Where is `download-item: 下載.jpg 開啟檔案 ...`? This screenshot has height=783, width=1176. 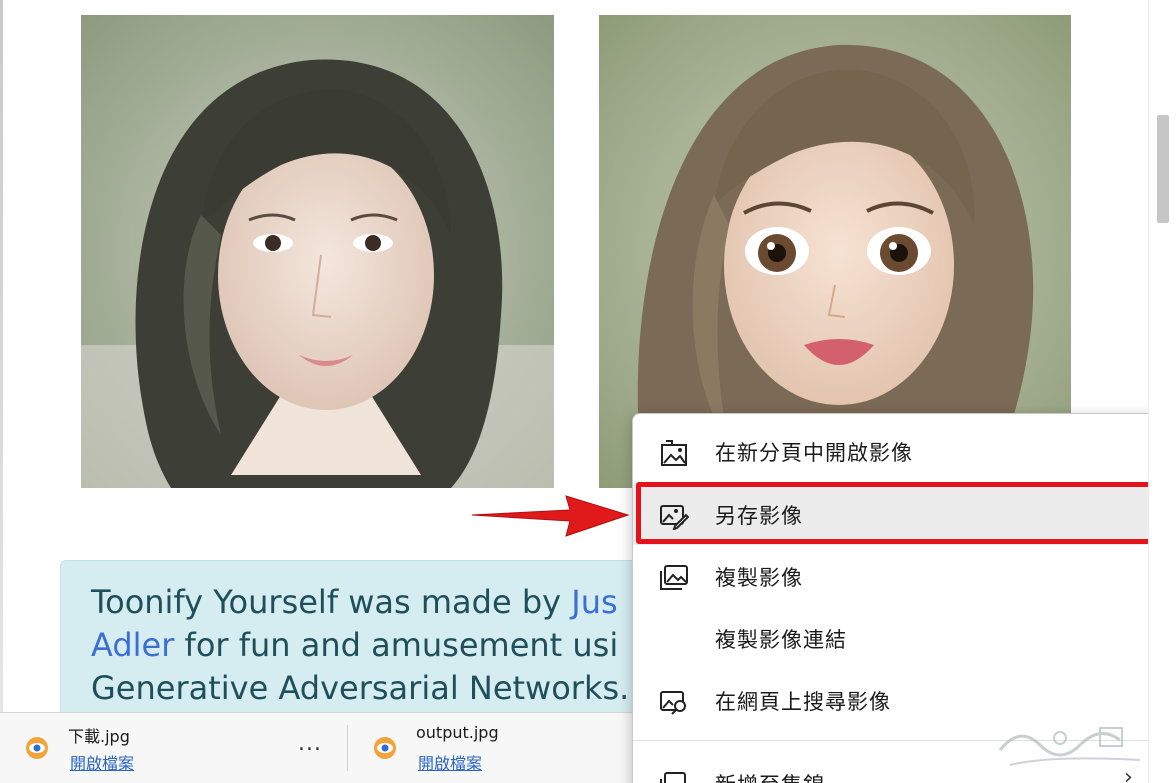
download-item: 下載.jpg 開啟檔案 ... is located at coordinates (173, 748).